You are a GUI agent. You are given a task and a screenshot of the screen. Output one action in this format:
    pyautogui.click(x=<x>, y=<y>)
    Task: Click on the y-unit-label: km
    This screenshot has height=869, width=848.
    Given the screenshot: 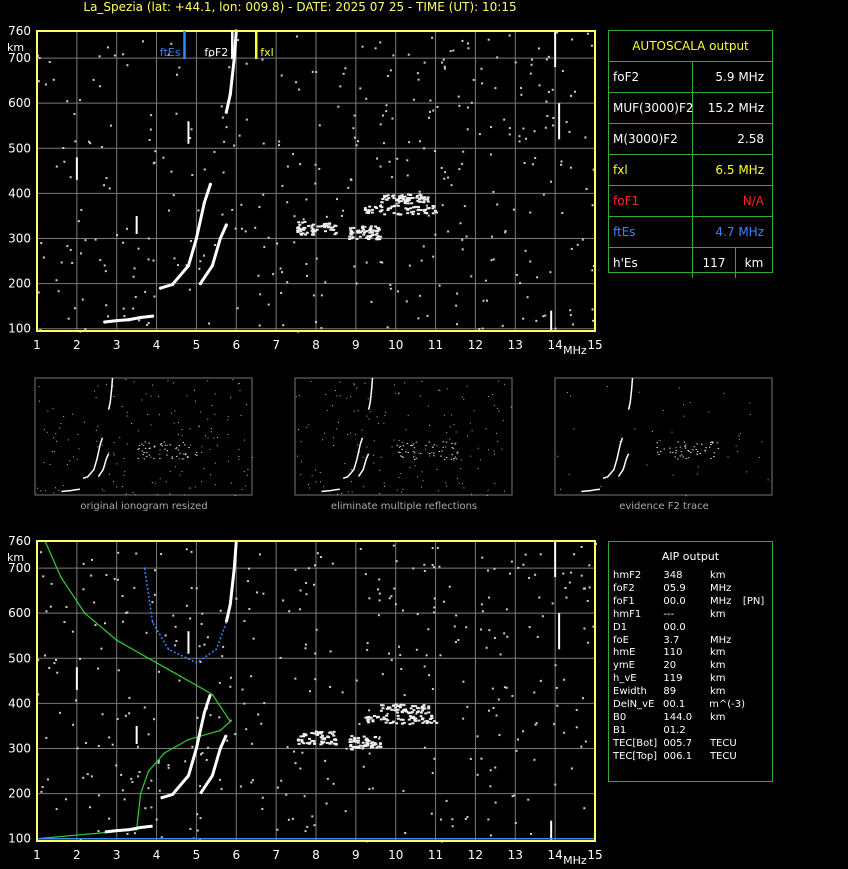 What is the action you would take?
    pyautogui.click(x=15, y=47)
    